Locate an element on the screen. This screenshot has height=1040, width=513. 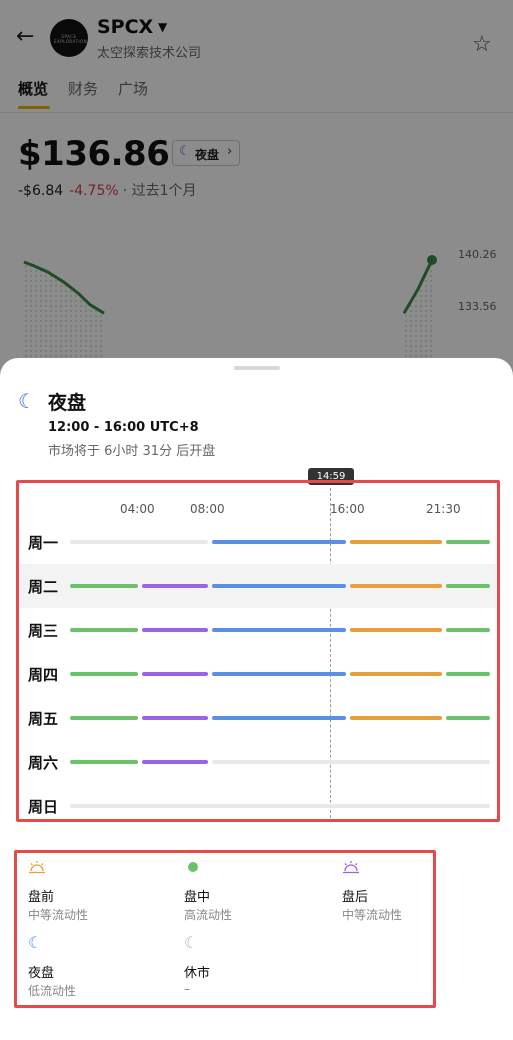
sheet-title: 夜盘 is located at coordinates (67, 403).